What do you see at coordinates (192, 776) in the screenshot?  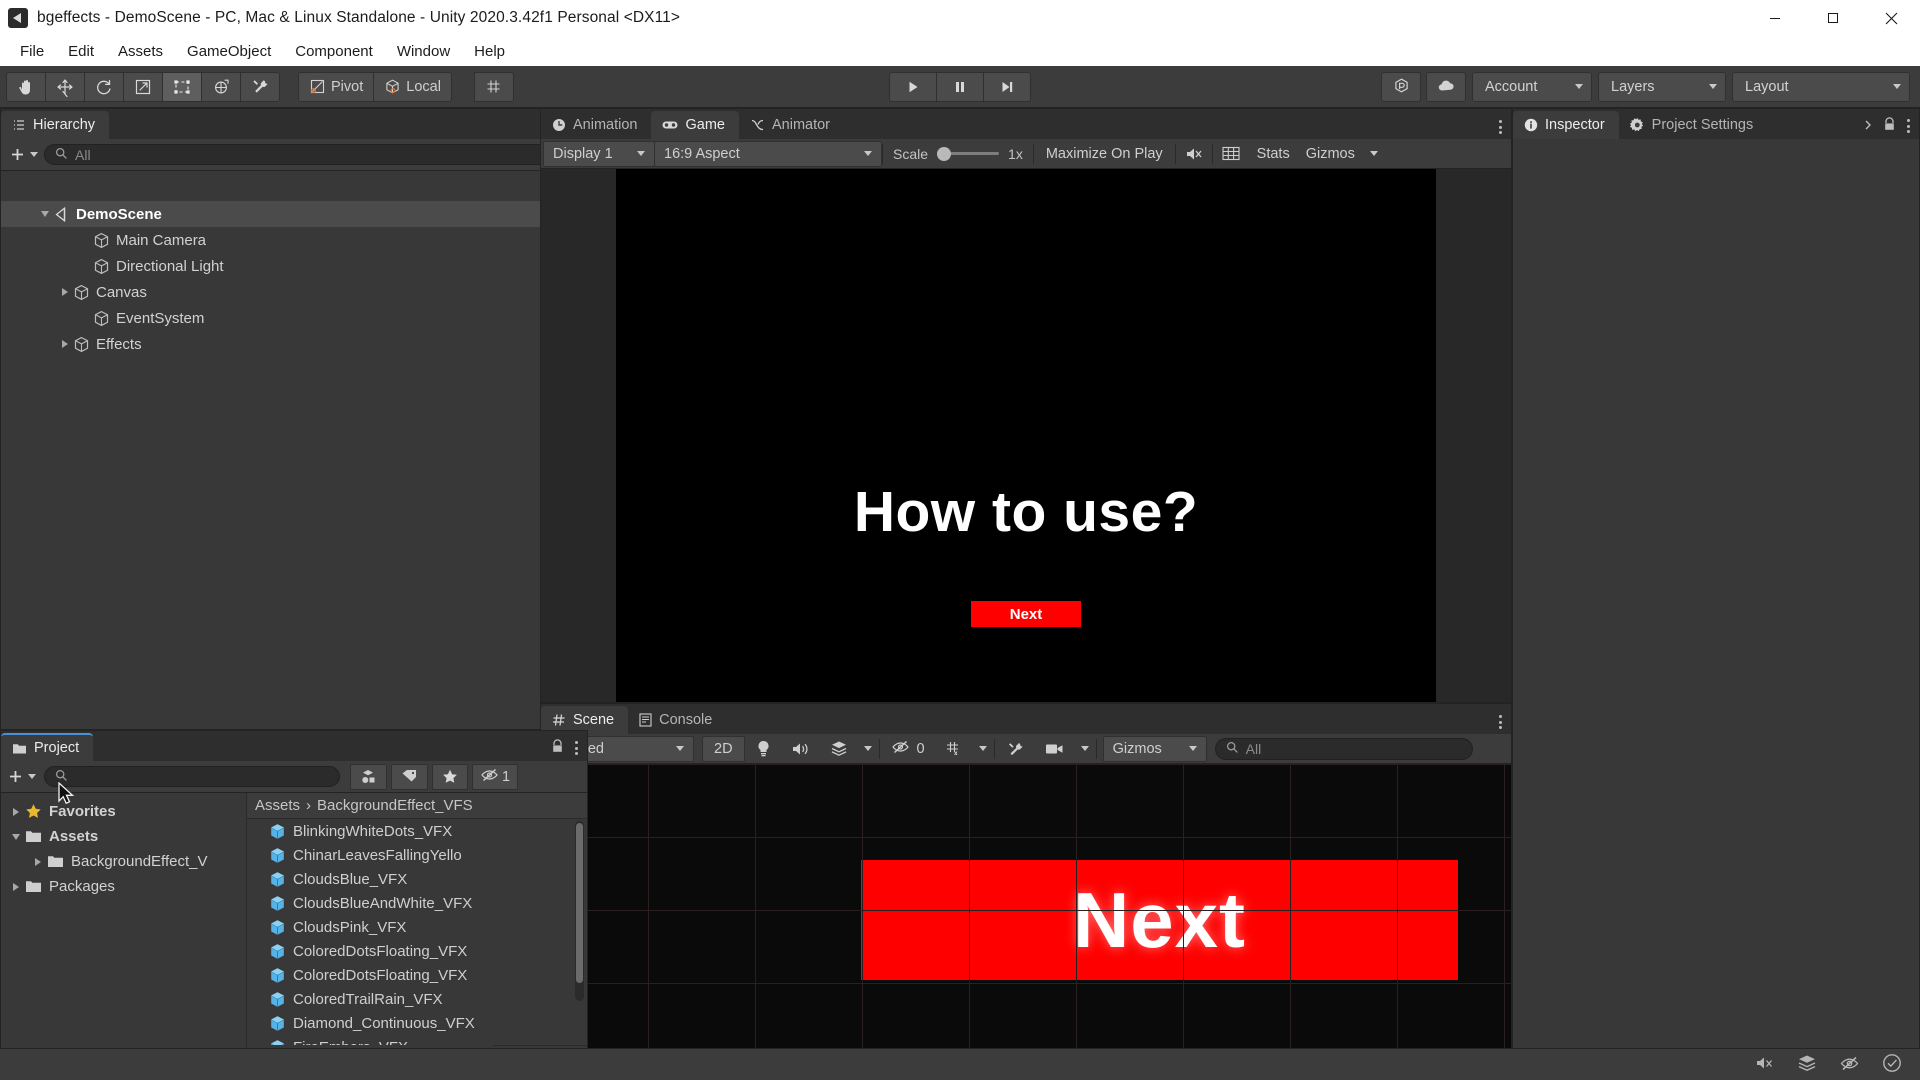 I see `project-search-input` at bounding box center [192, 776].